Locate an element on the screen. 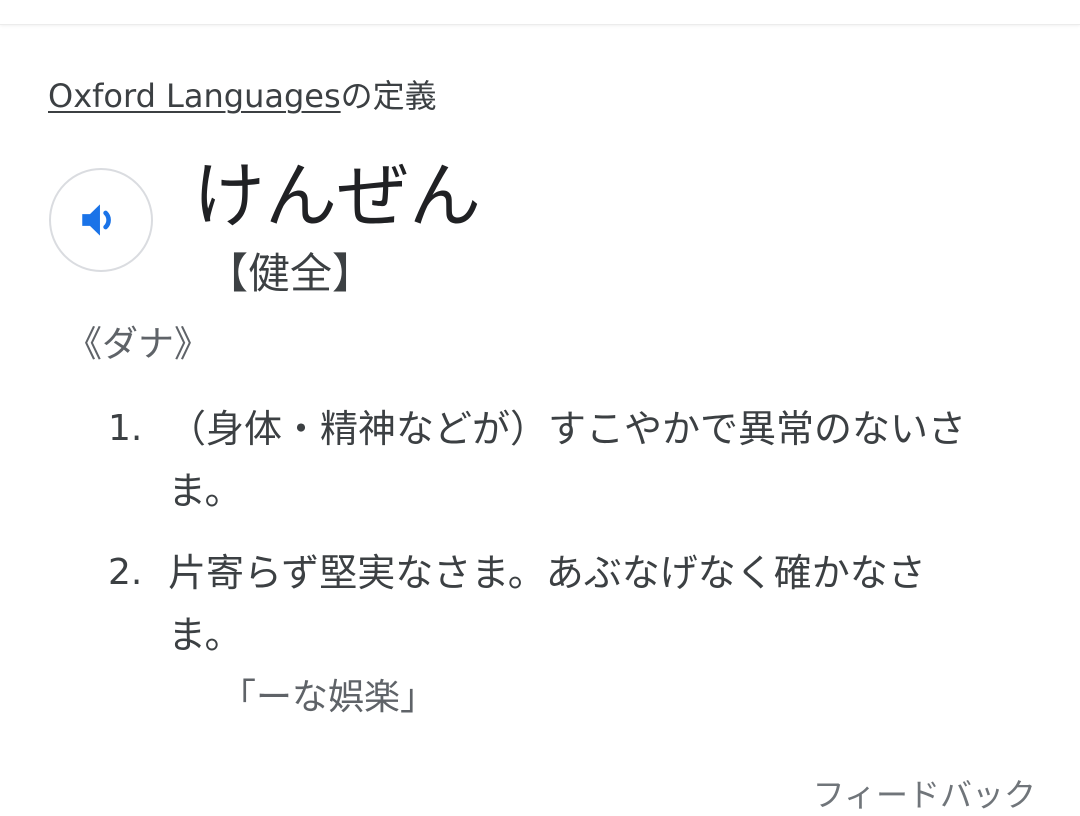 This screenshot has height=816, width=1080. top-bar is located at coordinates (540, 12).